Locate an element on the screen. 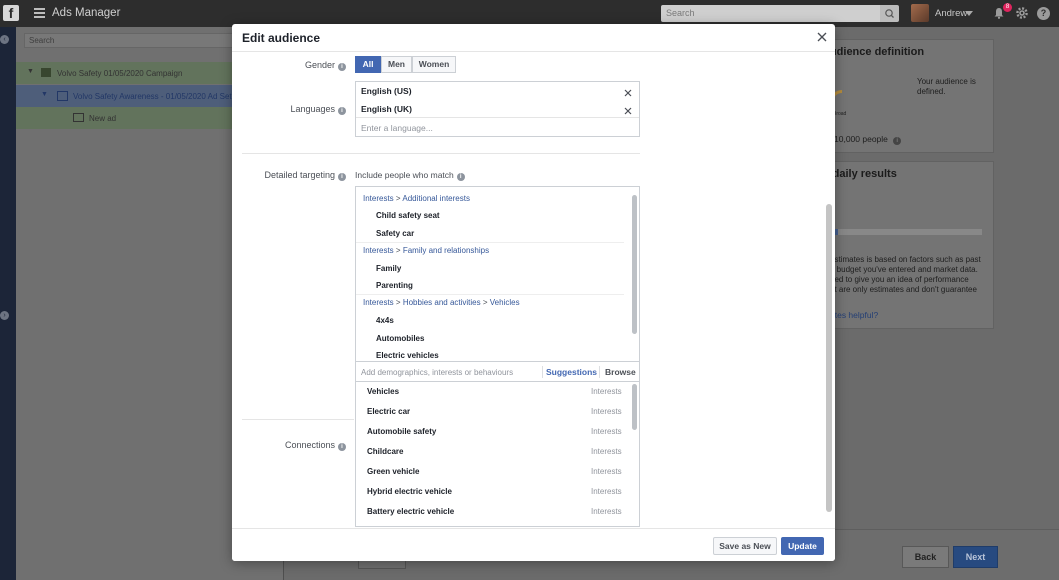 The width and height of the screenshot is (1059, 580). suggestion-name: Hybrid electric vehicle is located at coordinates (409, 491).